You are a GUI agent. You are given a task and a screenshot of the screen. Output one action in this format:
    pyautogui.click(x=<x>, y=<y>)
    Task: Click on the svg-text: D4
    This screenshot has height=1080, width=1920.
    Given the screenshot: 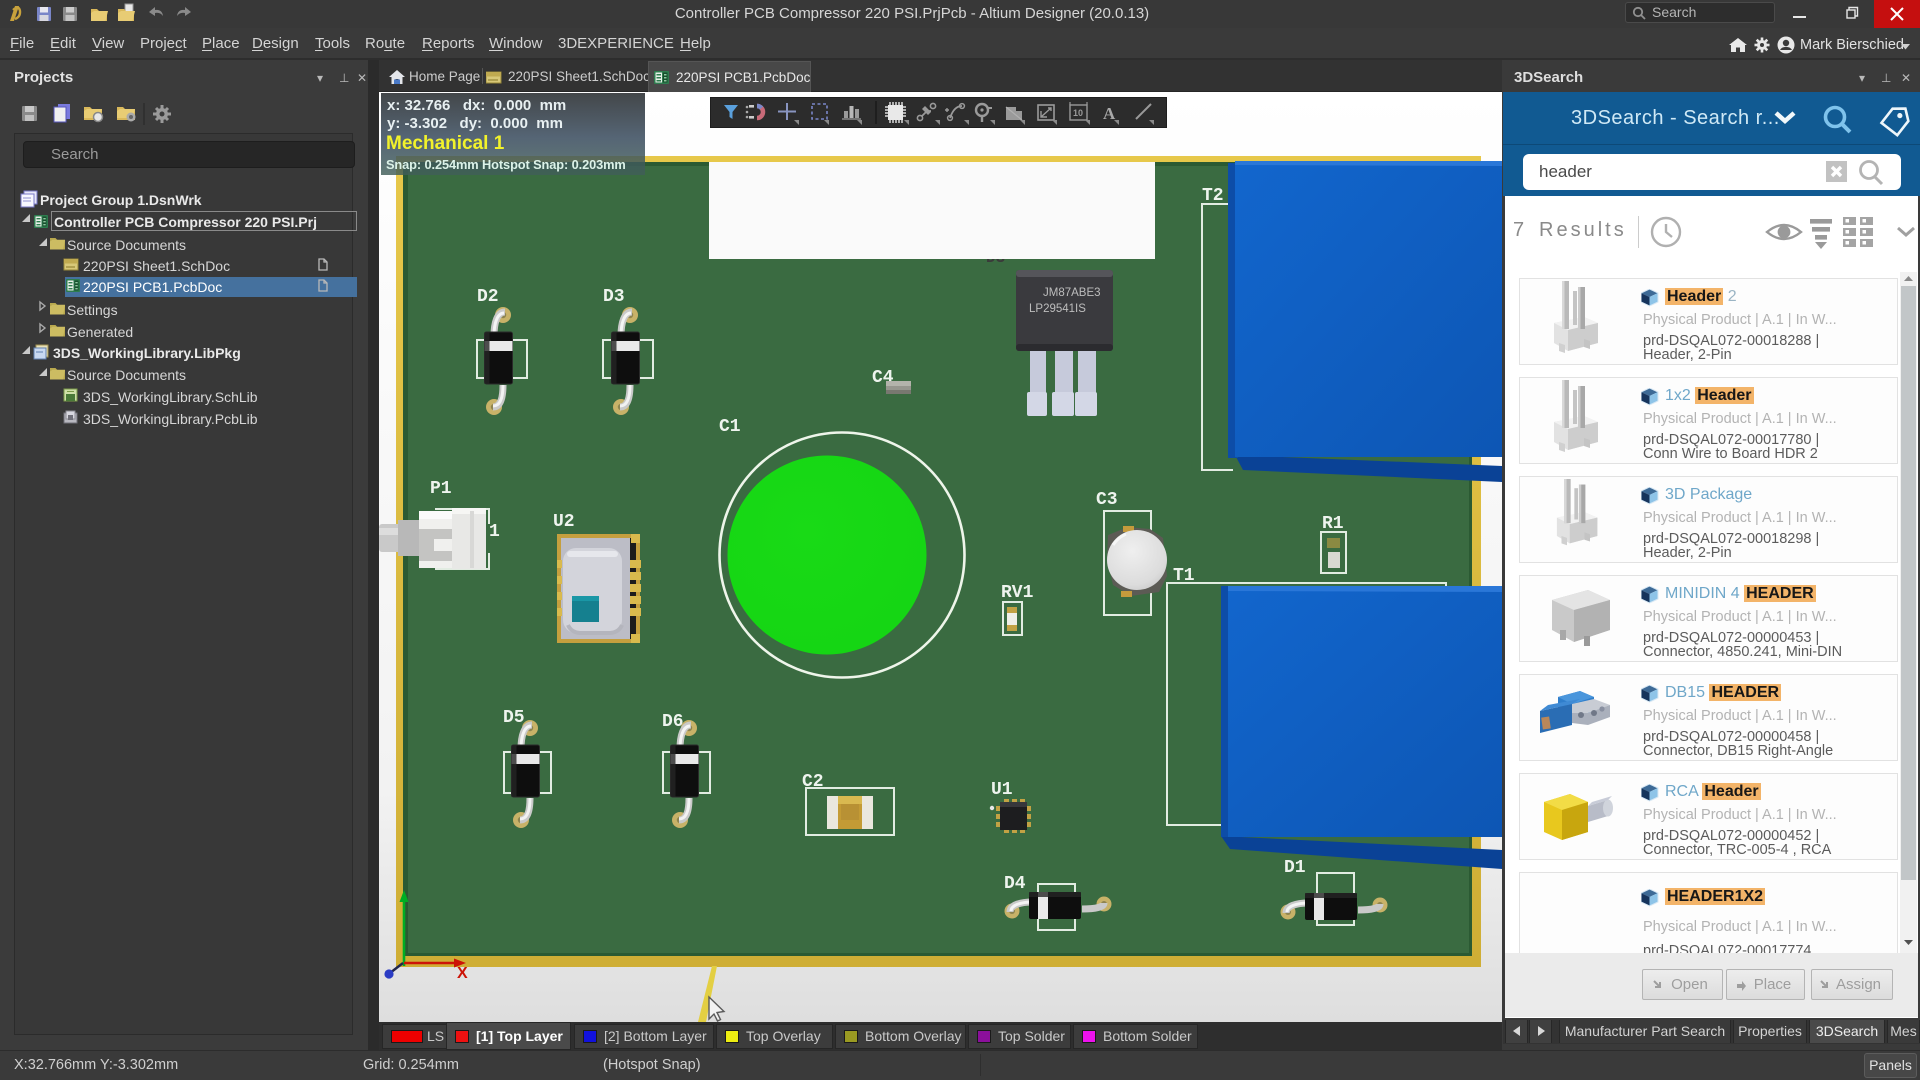 What is the action you would take?
    pyautogui.click(x=1015, y=884)
    